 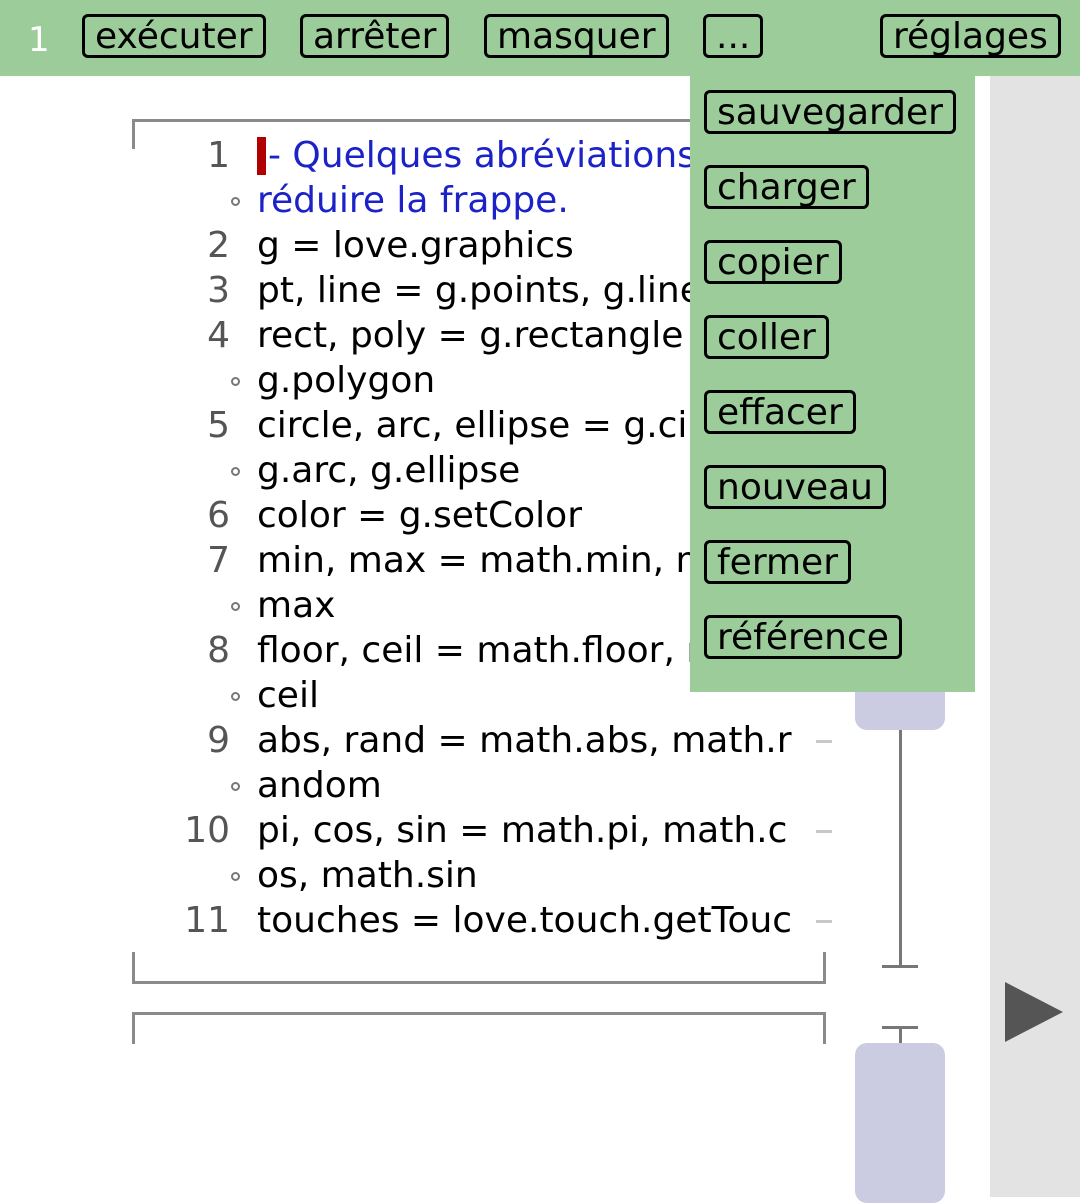 I want to click on menu-save-button: sauvegarder, so click(x=830, y=112).